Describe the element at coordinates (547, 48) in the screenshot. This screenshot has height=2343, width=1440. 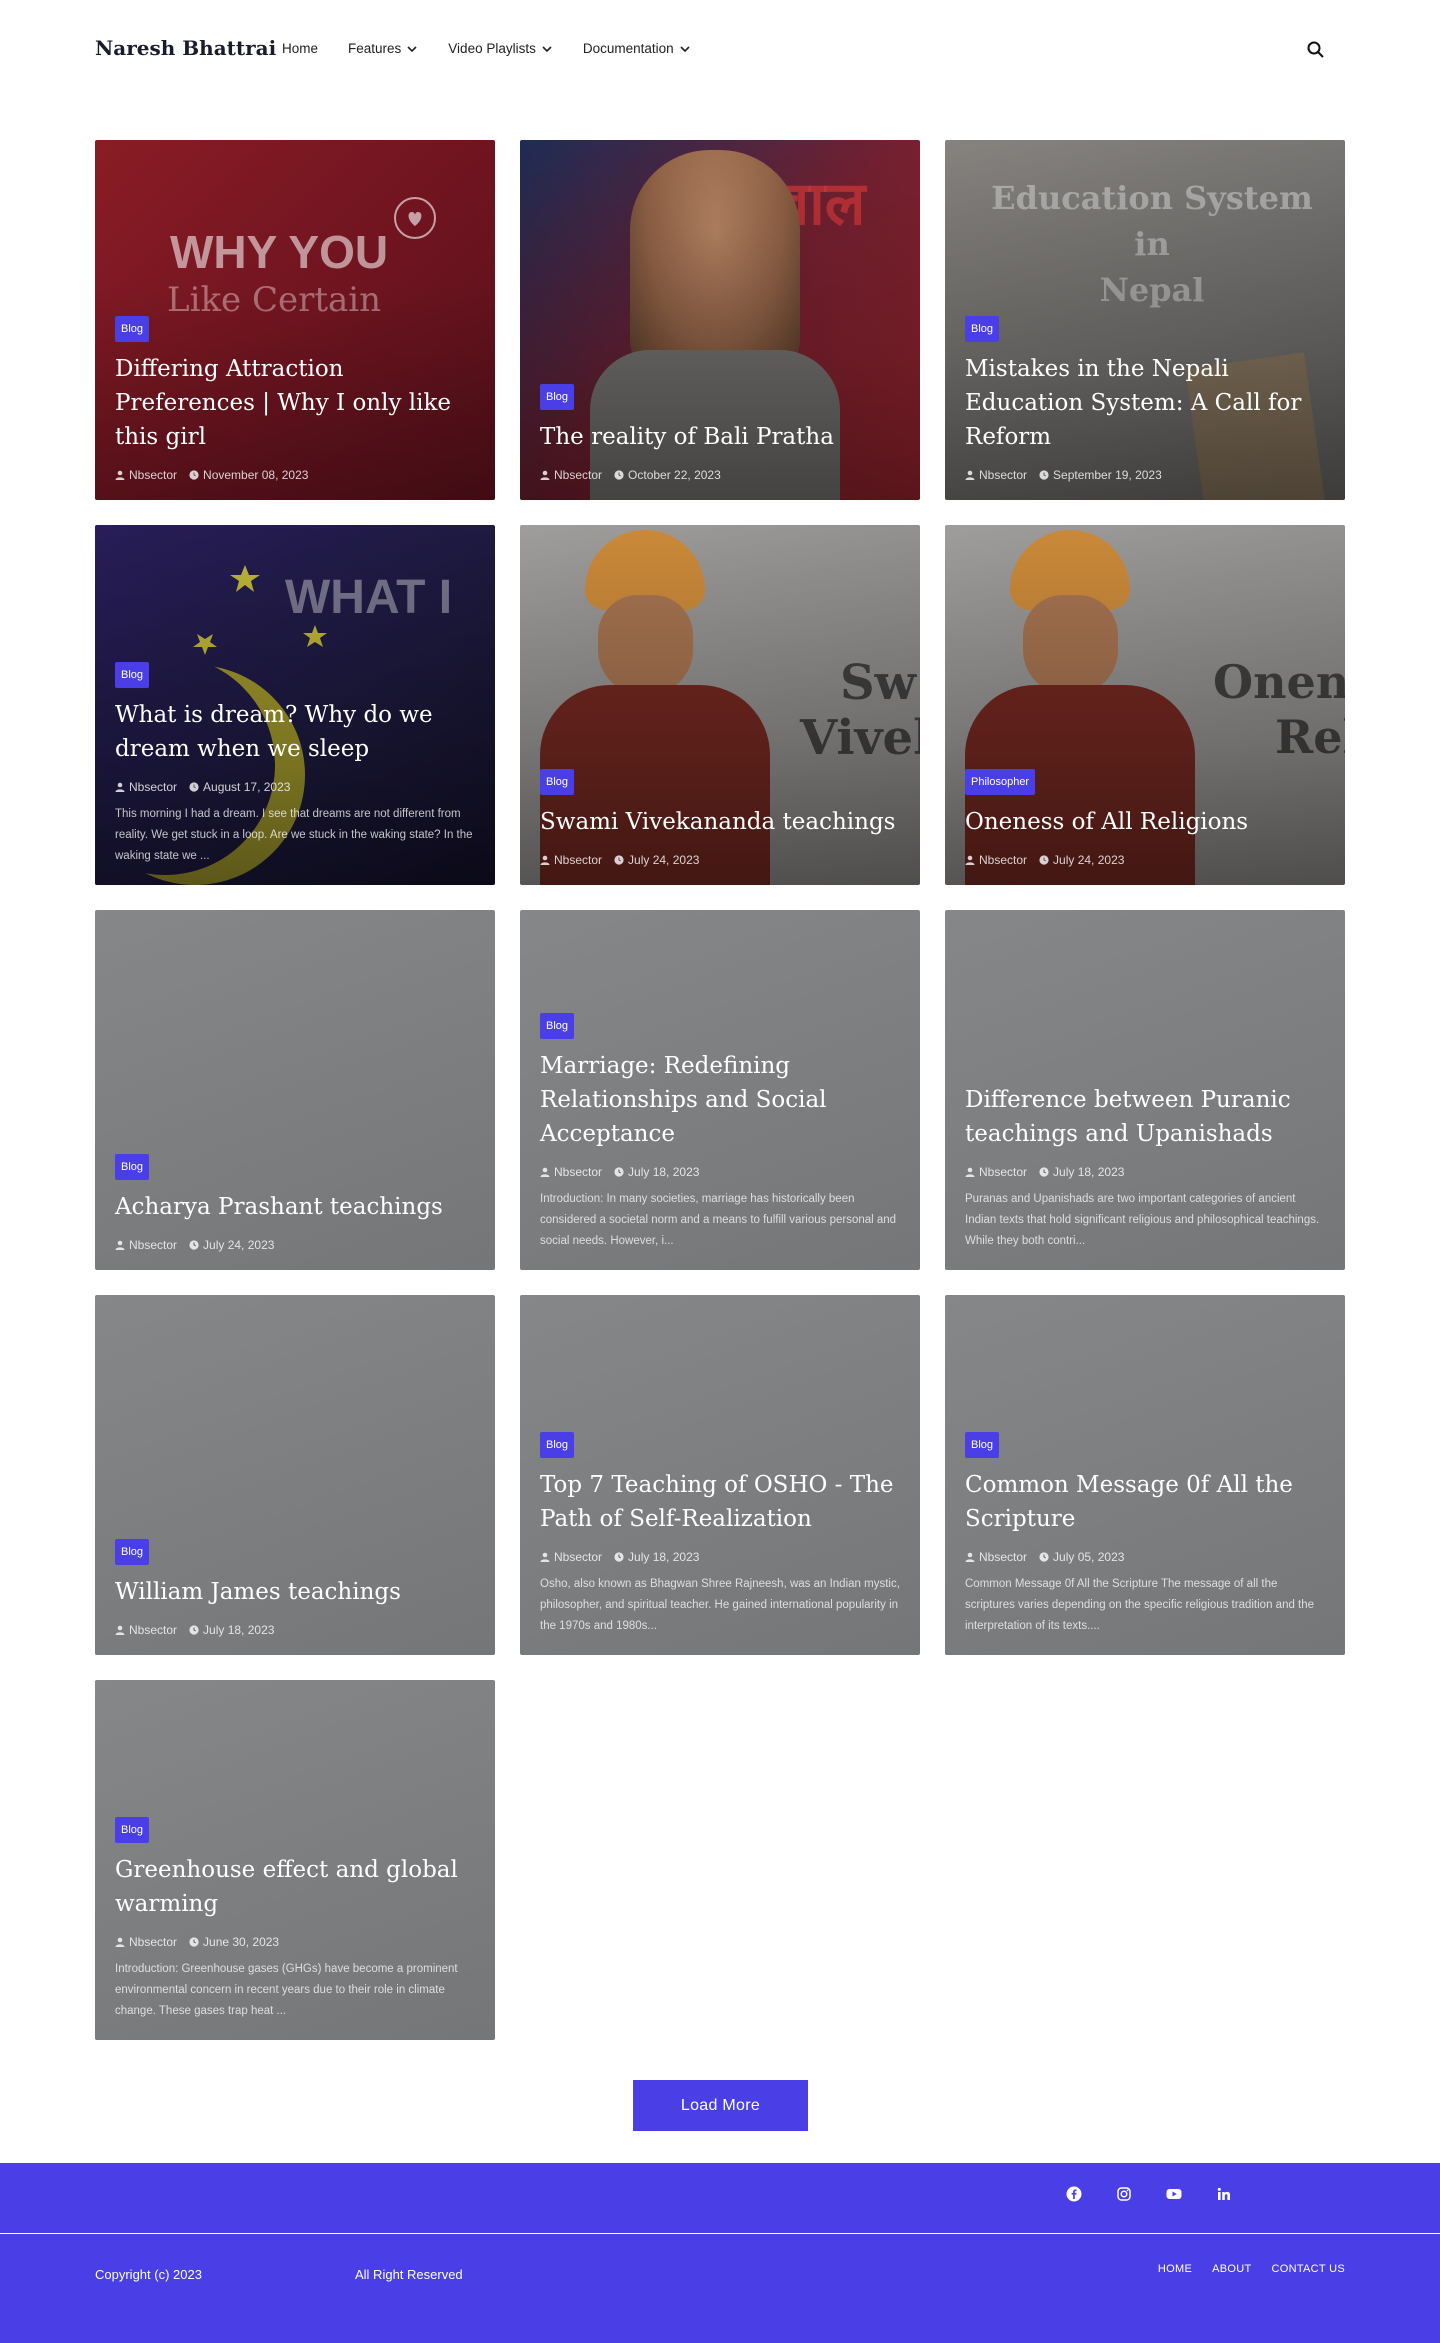
I see `chevron-down-icon` at that location.